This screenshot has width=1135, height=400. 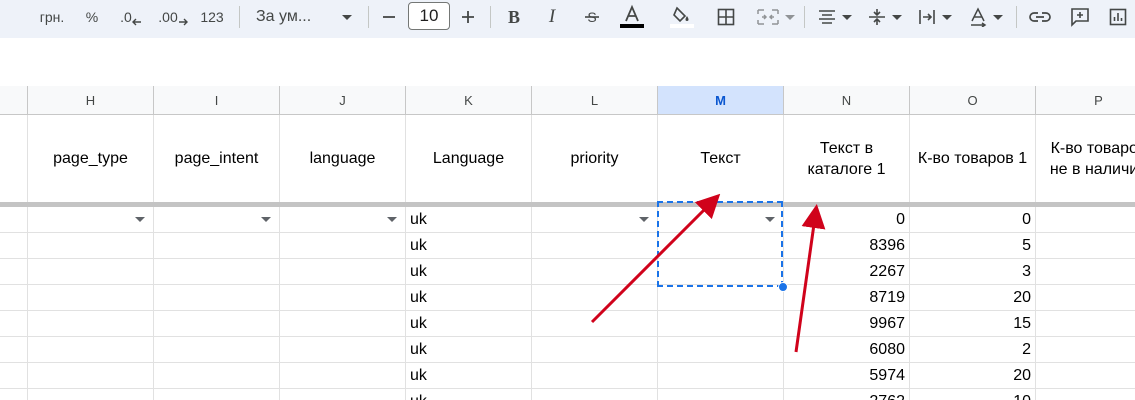 I want to click on percent-format-button: %, so click(x=92, y=17).